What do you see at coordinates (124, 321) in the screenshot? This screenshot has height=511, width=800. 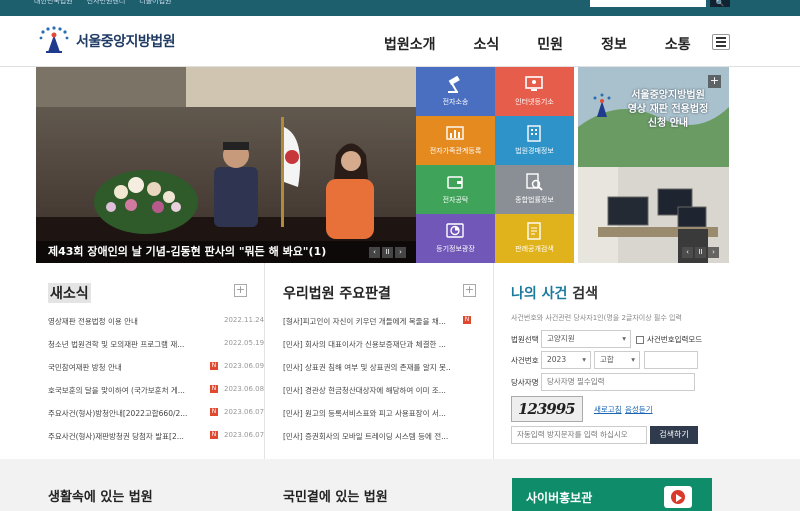 I see `list-item-title: 영상재판 전용법정 이용 안내` at bounding box center [124, 321].